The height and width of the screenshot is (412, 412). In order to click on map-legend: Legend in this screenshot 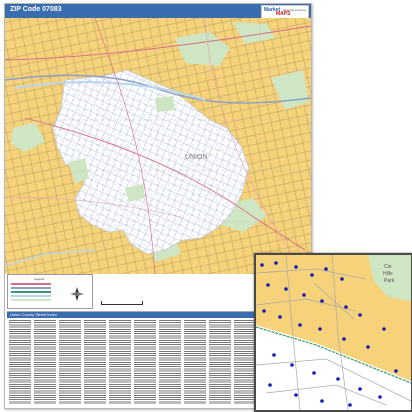, I will do `click(50, 291)`.